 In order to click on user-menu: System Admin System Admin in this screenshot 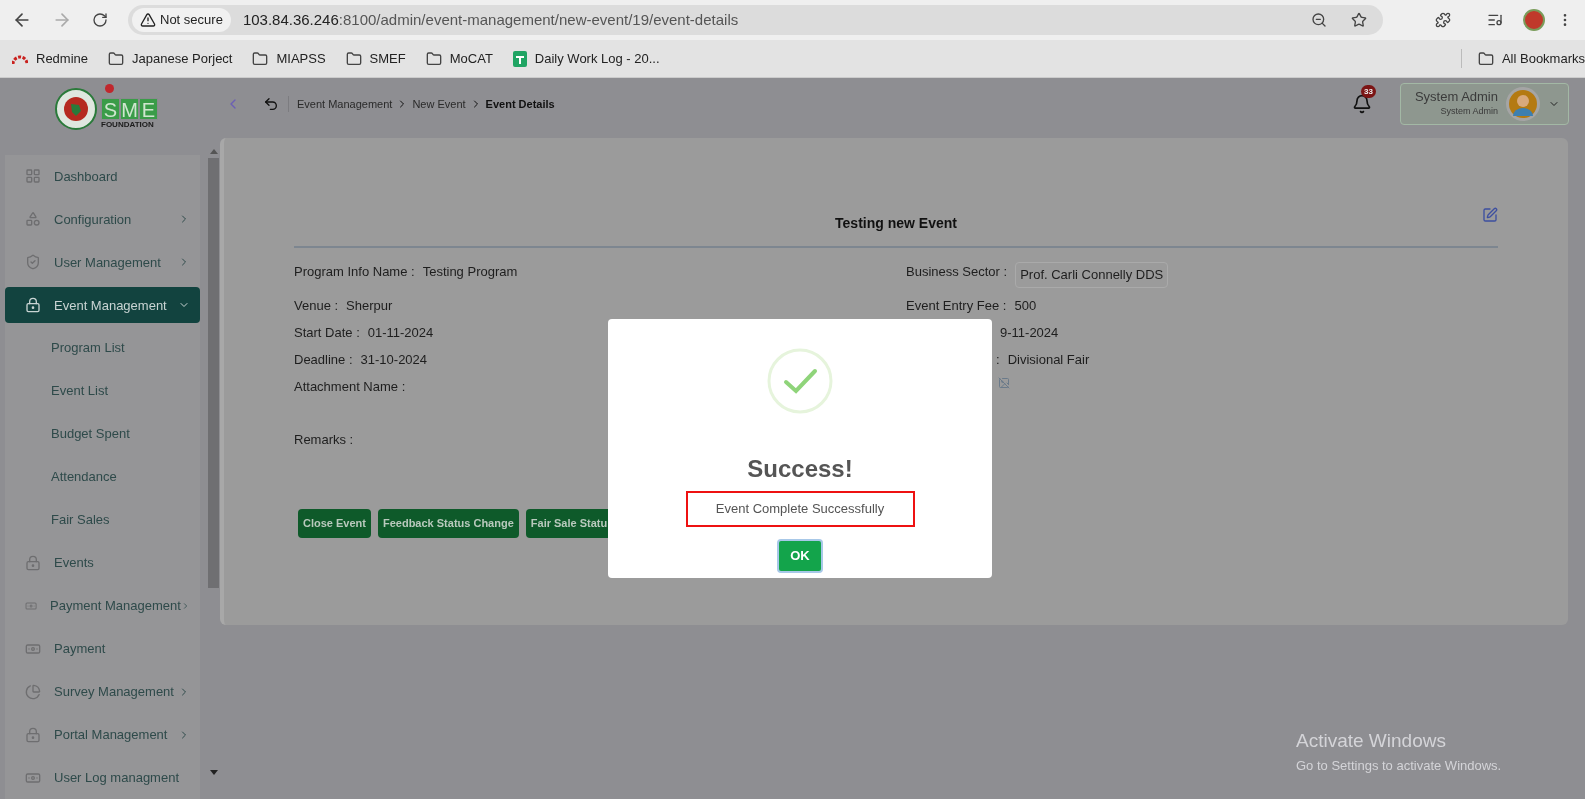, I will do `click(1484, 104)`.